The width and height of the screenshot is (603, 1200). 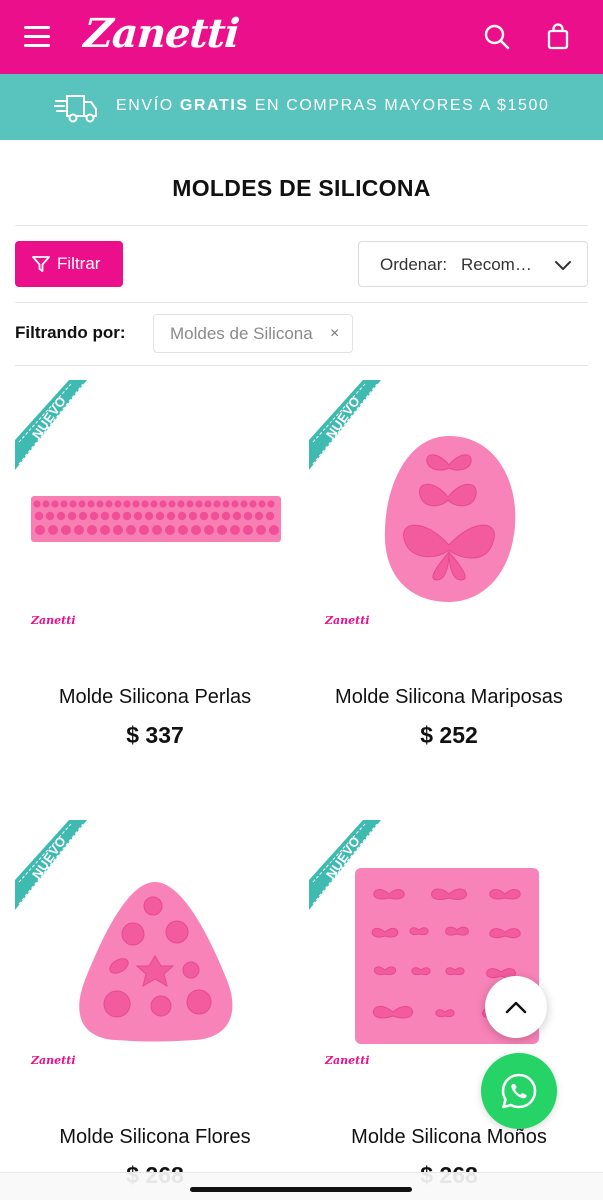 I want to click on cart-button, so click(x=558, y=37).